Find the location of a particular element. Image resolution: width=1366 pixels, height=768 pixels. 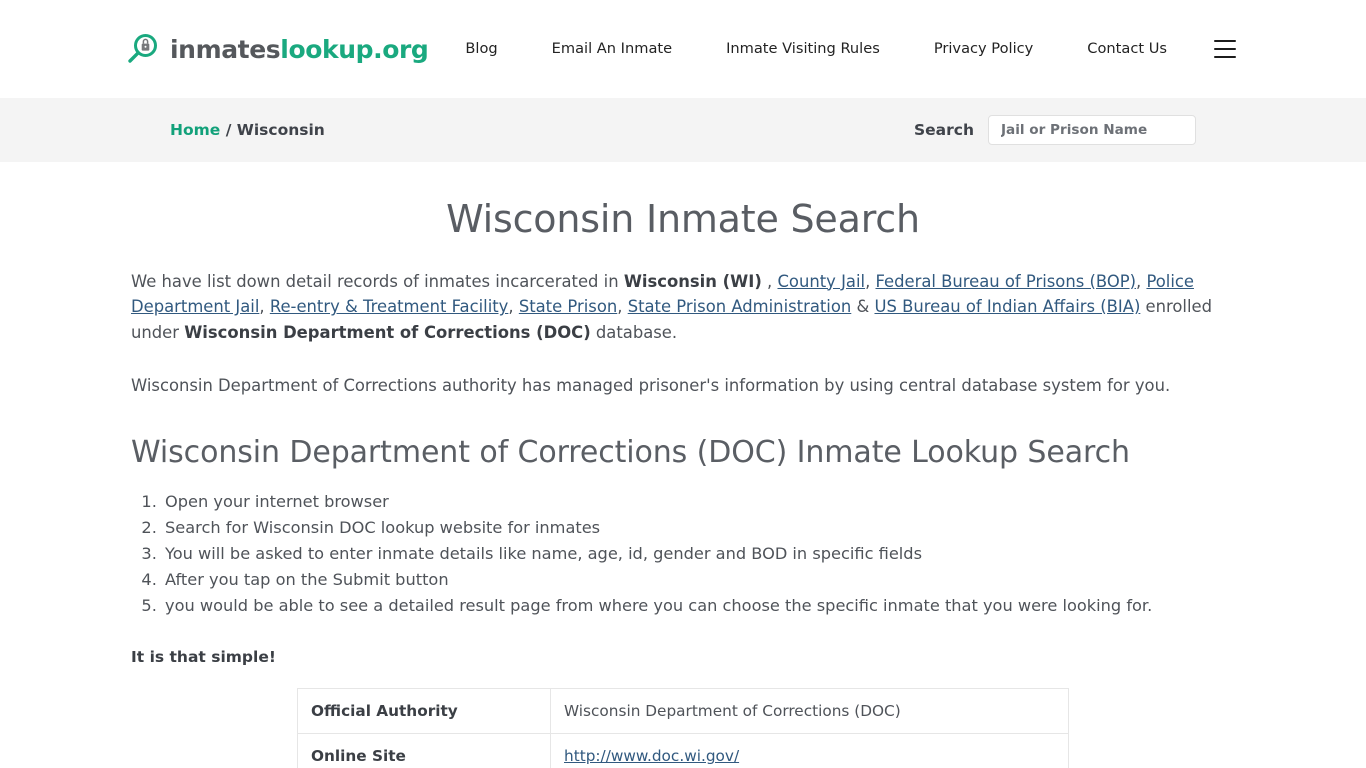

magnifier-lock-icon is located at coordinates (142, 49).